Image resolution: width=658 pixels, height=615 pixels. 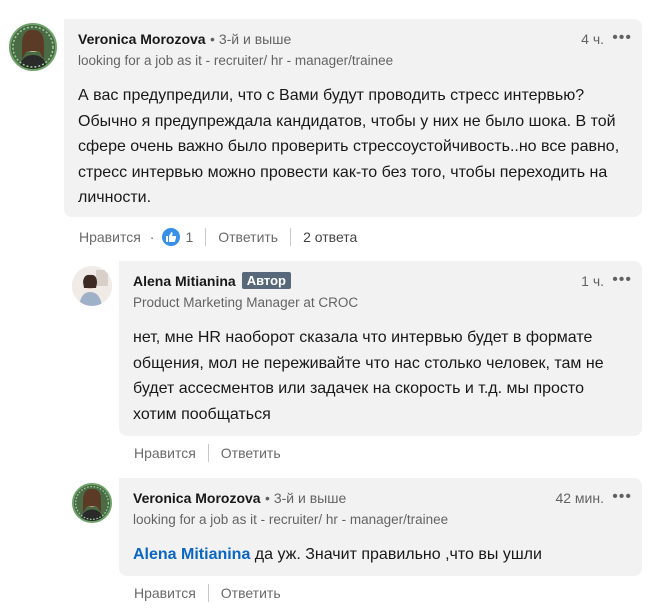 I want to click on author-headline: Product Marketing Manager at CROC, so click(x=246, y=302).